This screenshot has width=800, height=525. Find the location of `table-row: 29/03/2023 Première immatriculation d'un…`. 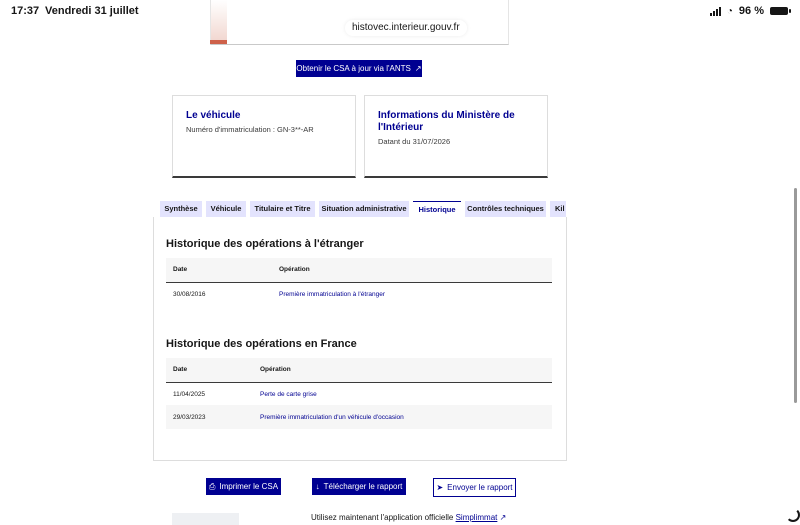

table-row: 29/03/2023 Première immatriculation d'un… is located at coordinates (359, 417).